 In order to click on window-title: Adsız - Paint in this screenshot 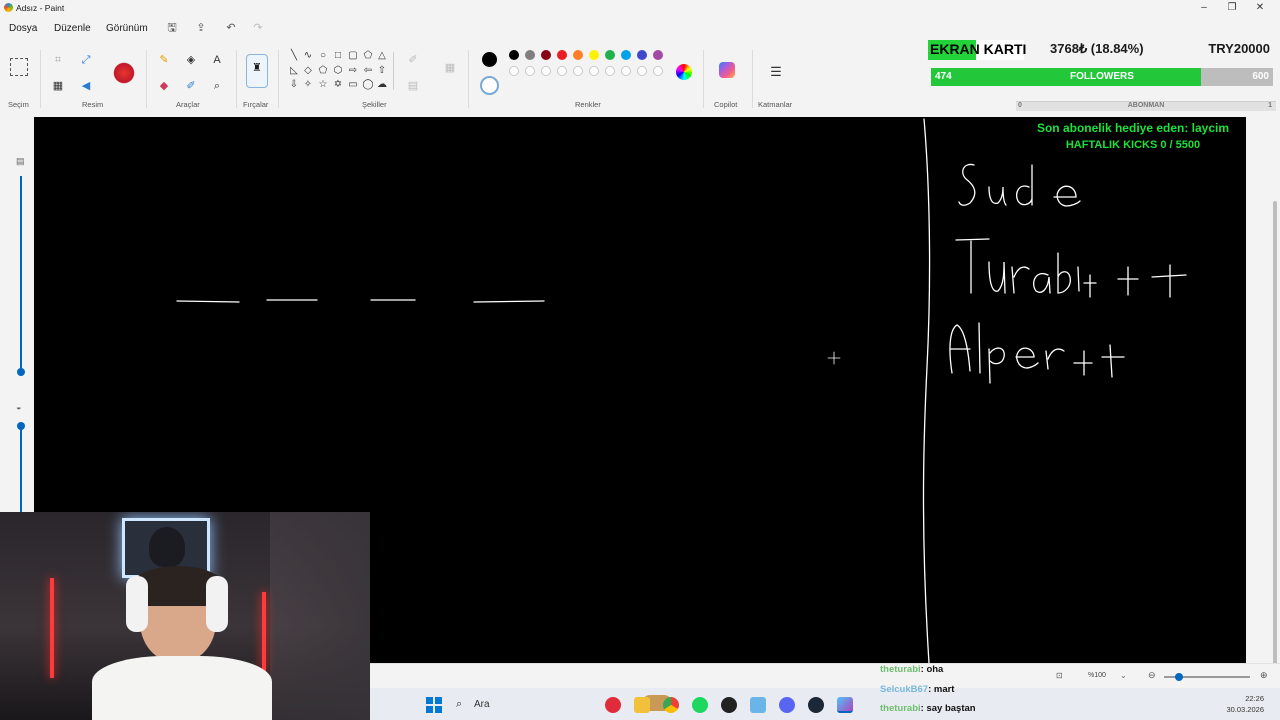, I will do `click(40, 8)`.